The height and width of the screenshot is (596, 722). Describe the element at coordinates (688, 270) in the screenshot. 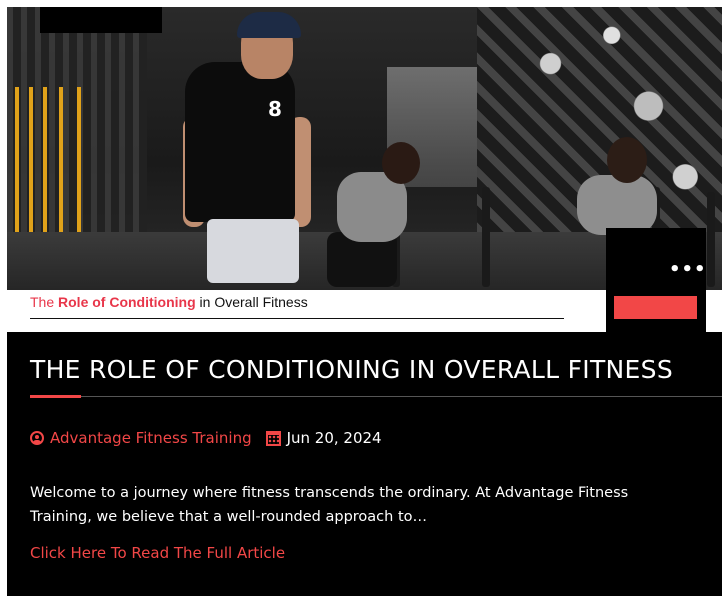

I see `more-dots-icon: •••` at that location.